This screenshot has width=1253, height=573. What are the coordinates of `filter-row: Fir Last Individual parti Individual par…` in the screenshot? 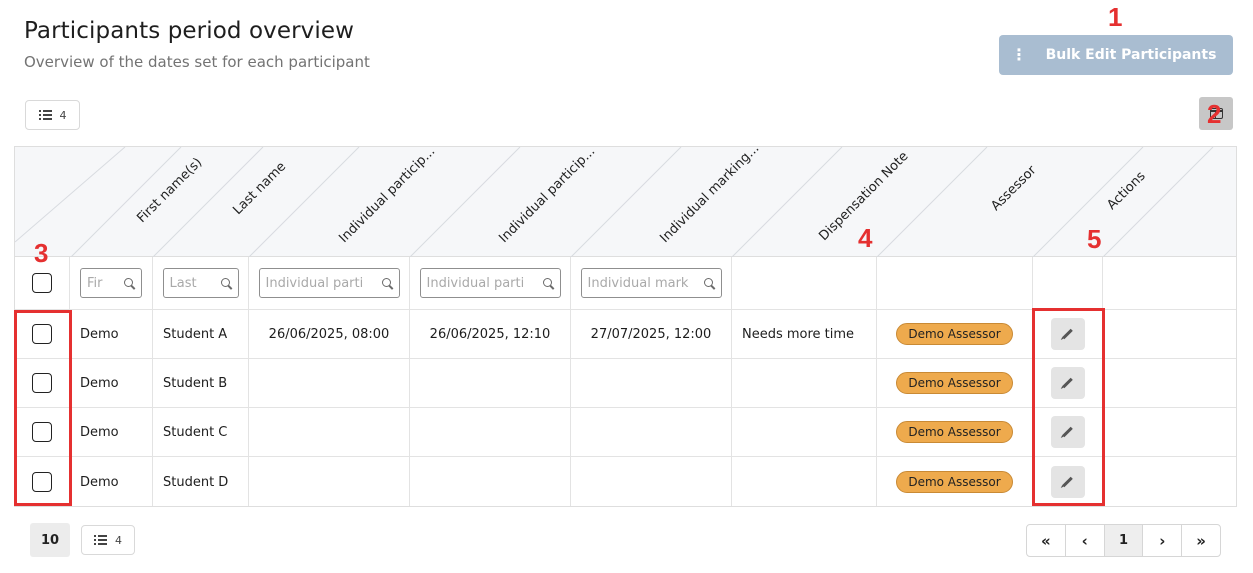 It's located at (625, 283).